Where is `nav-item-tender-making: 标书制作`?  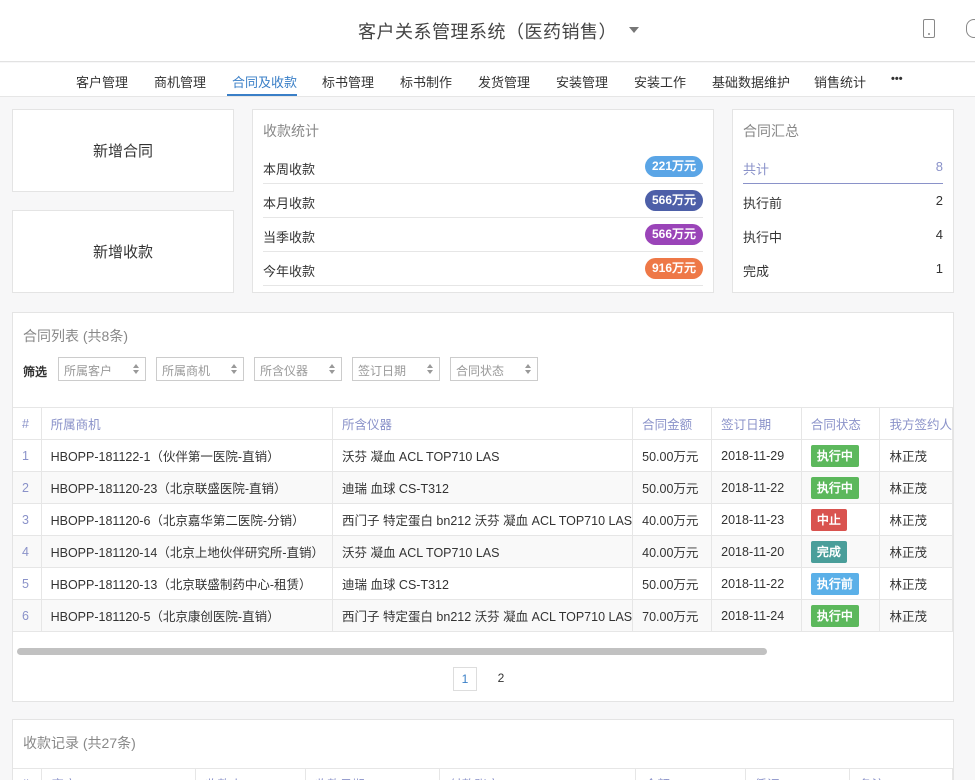
nav-item-tender-making: 标书制作 is located at coordinates (426, 81).